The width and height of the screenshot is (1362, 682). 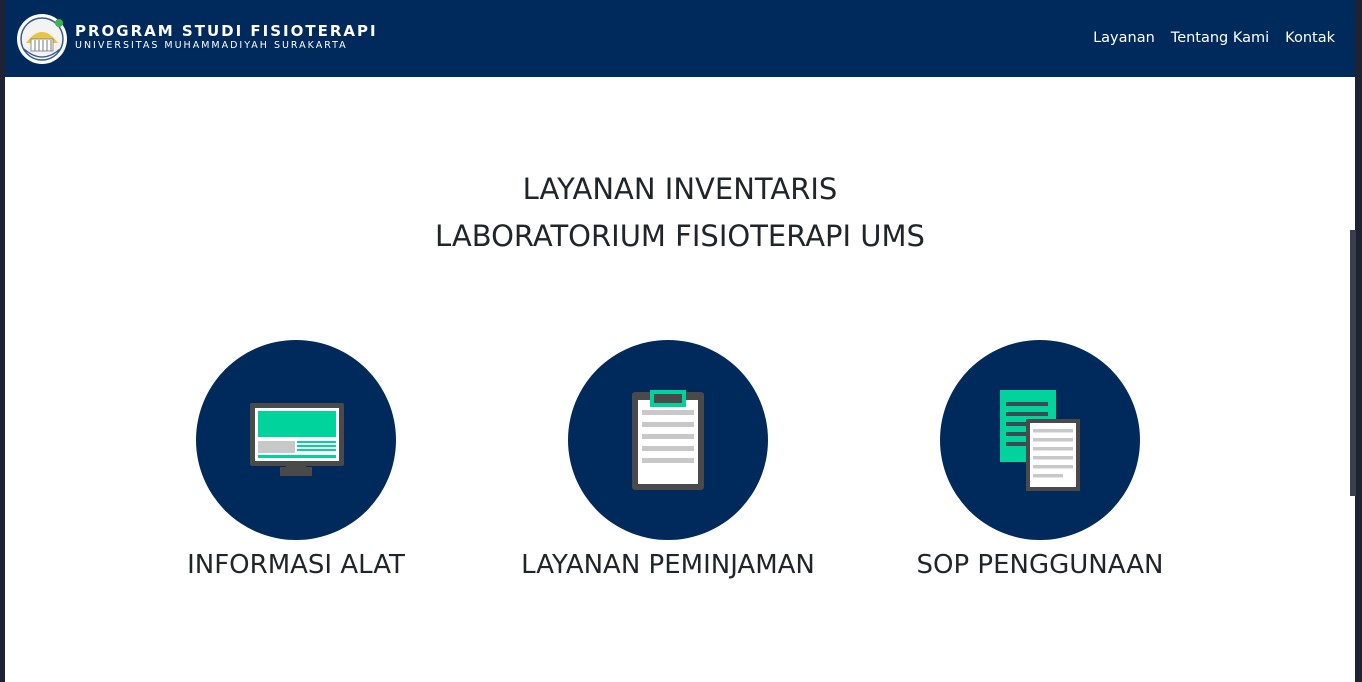 What do you see at coordinates (1353, 363) in the screenshot?
I see `scrollbar` at bounding box center [1353, 363].